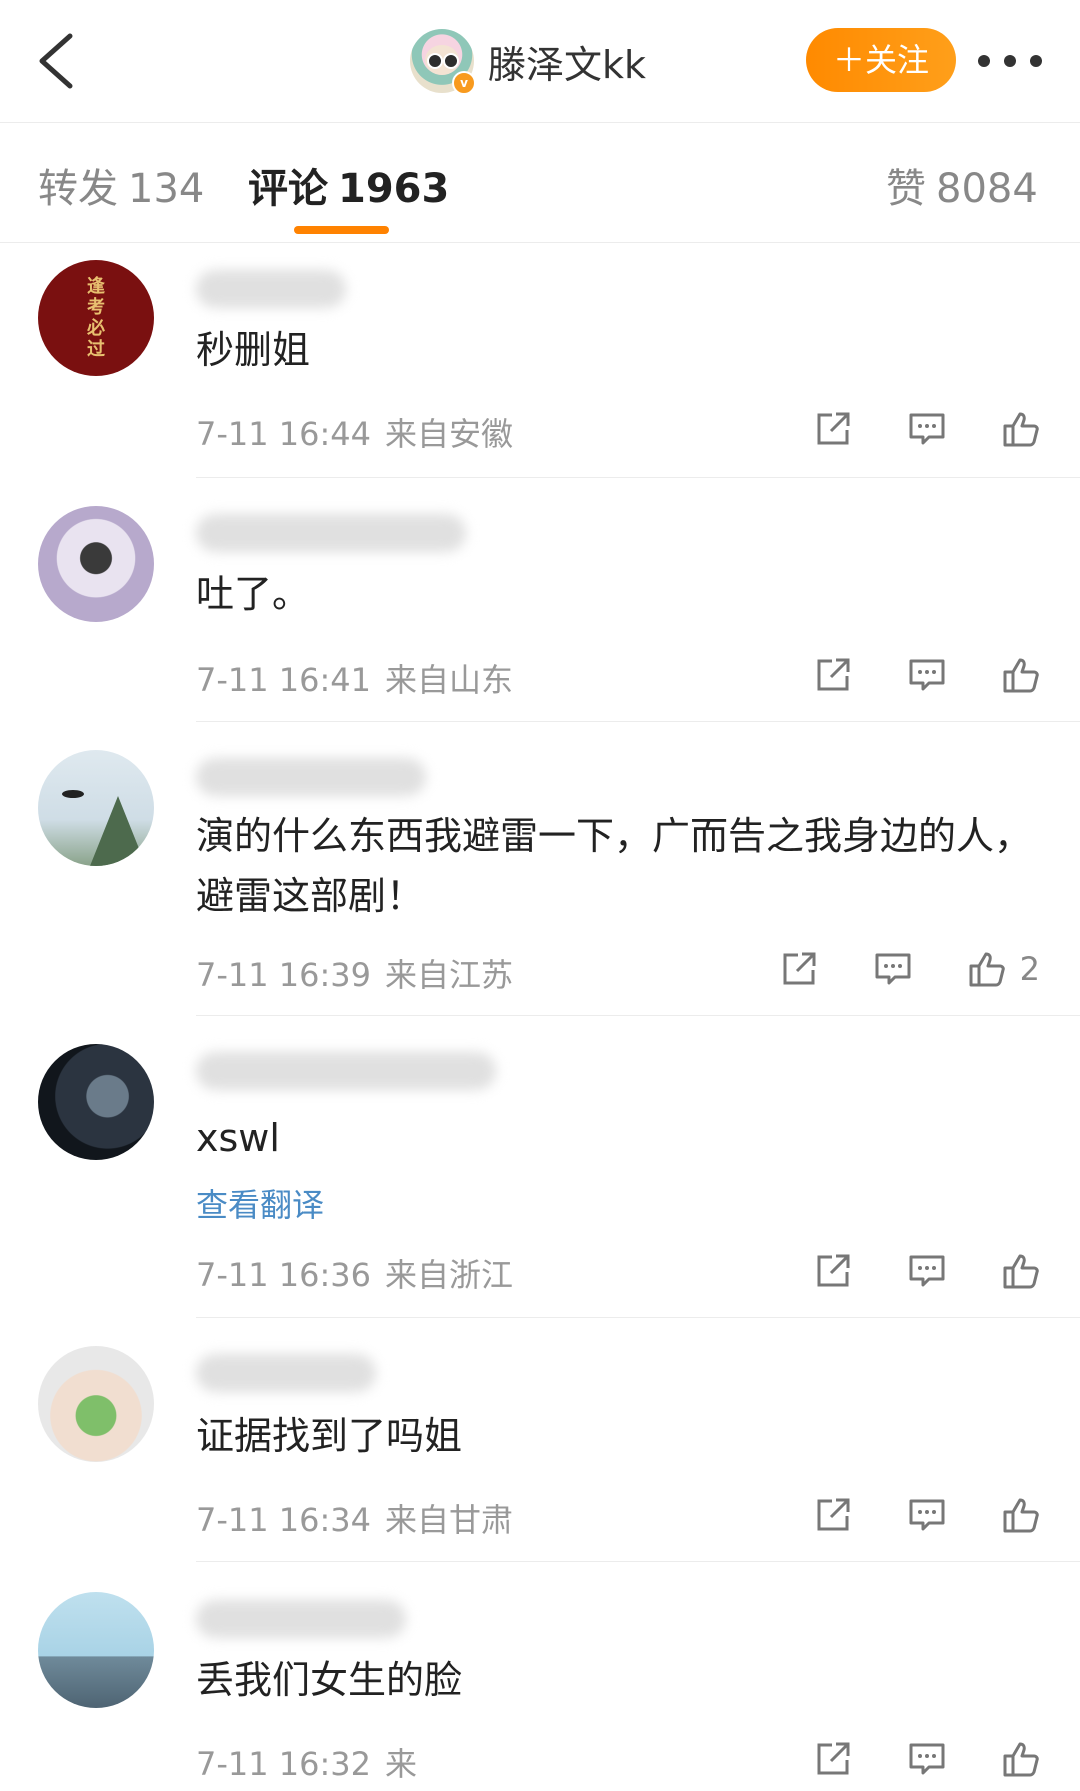  Describe the element at coordinates (284, 1520) in the screenshot. I see `comment-date: 7-11 16:34` at that location.